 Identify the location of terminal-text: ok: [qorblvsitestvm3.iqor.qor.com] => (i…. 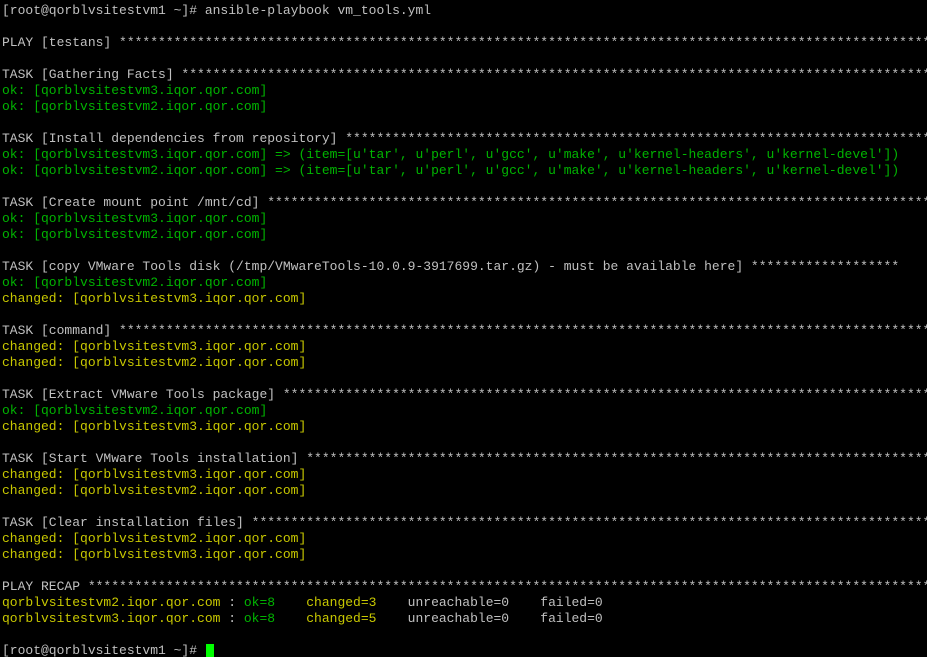
(451, 154).